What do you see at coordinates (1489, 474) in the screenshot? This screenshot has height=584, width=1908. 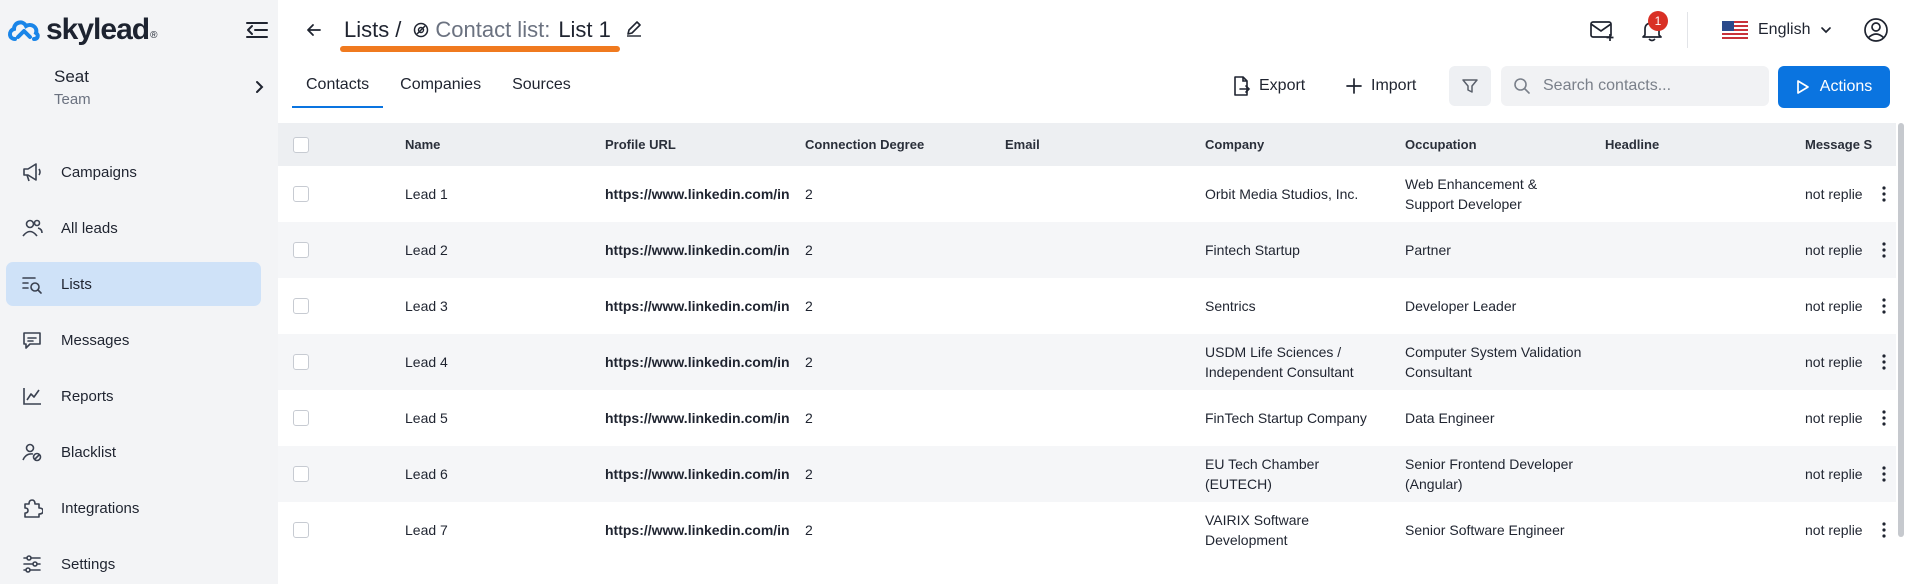 I see `occupation: Senior Frontend Developer (Angular)` at bounding box center [1489, 474].